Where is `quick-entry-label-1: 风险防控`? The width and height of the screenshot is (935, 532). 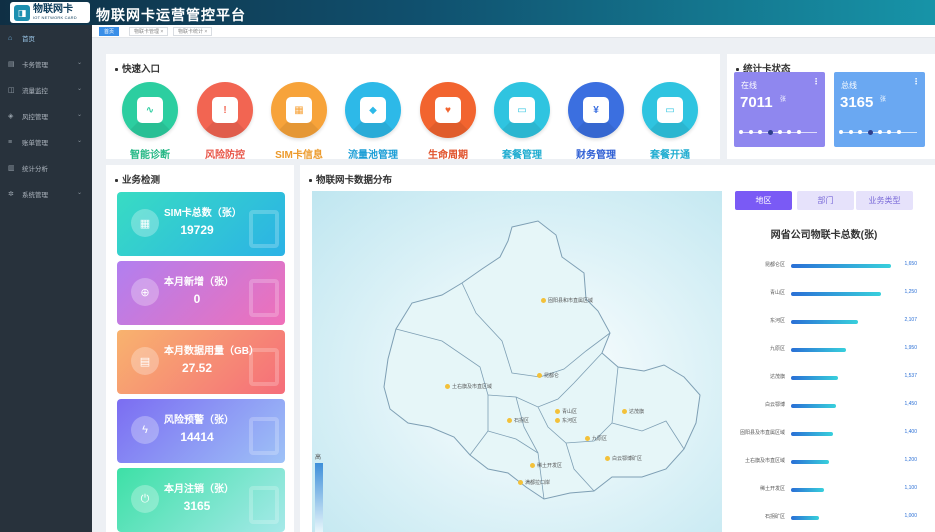 quick-entry-label-1: 风险防控 is located at coordinates (225, 153).